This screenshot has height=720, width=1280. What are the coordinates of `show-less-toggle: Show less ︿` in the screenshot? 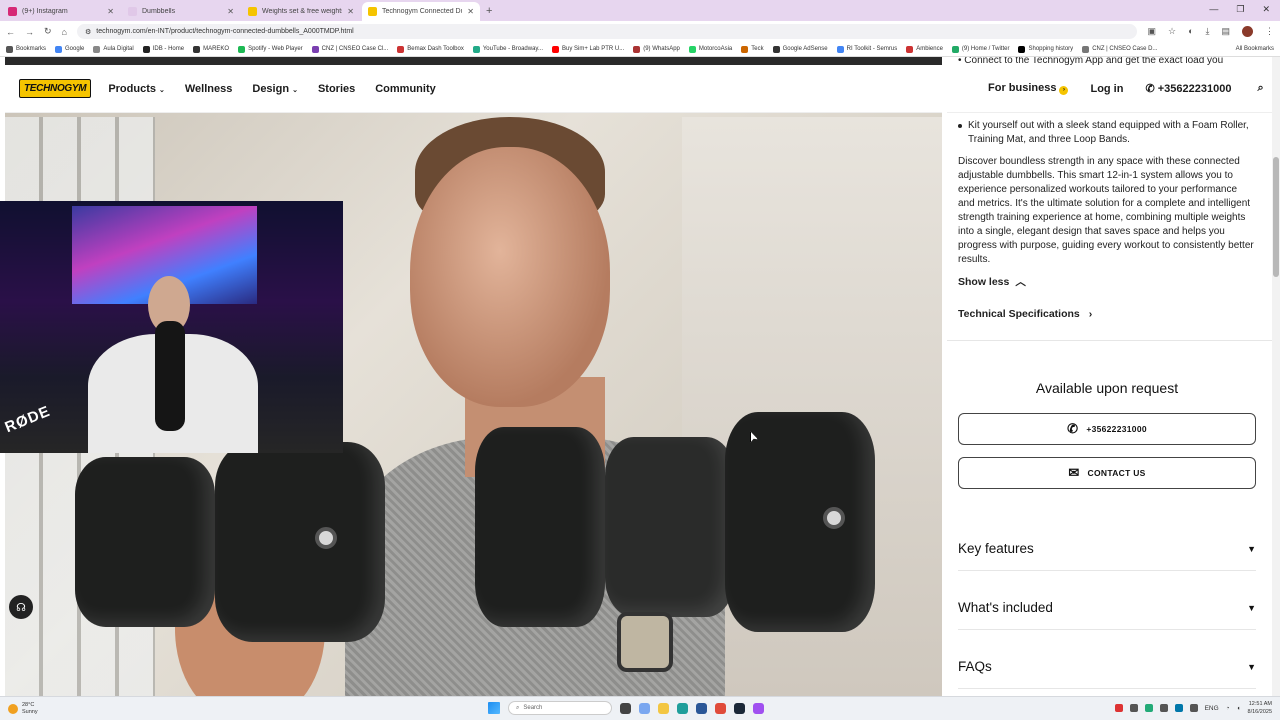 It's located at (1107, 282).